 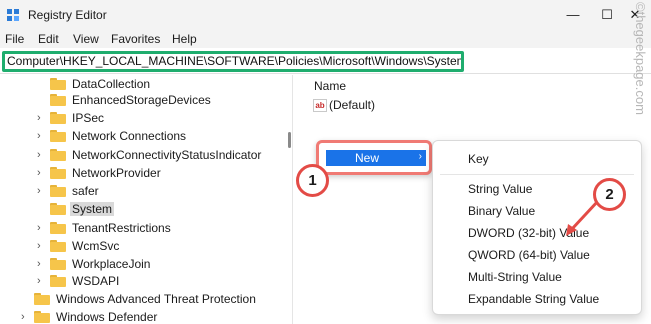 What do you see at coordinates (111, 264) in the screenshot?
I see `tree-item-label: WorkplaceJoin` at bounding box center [111, 264].